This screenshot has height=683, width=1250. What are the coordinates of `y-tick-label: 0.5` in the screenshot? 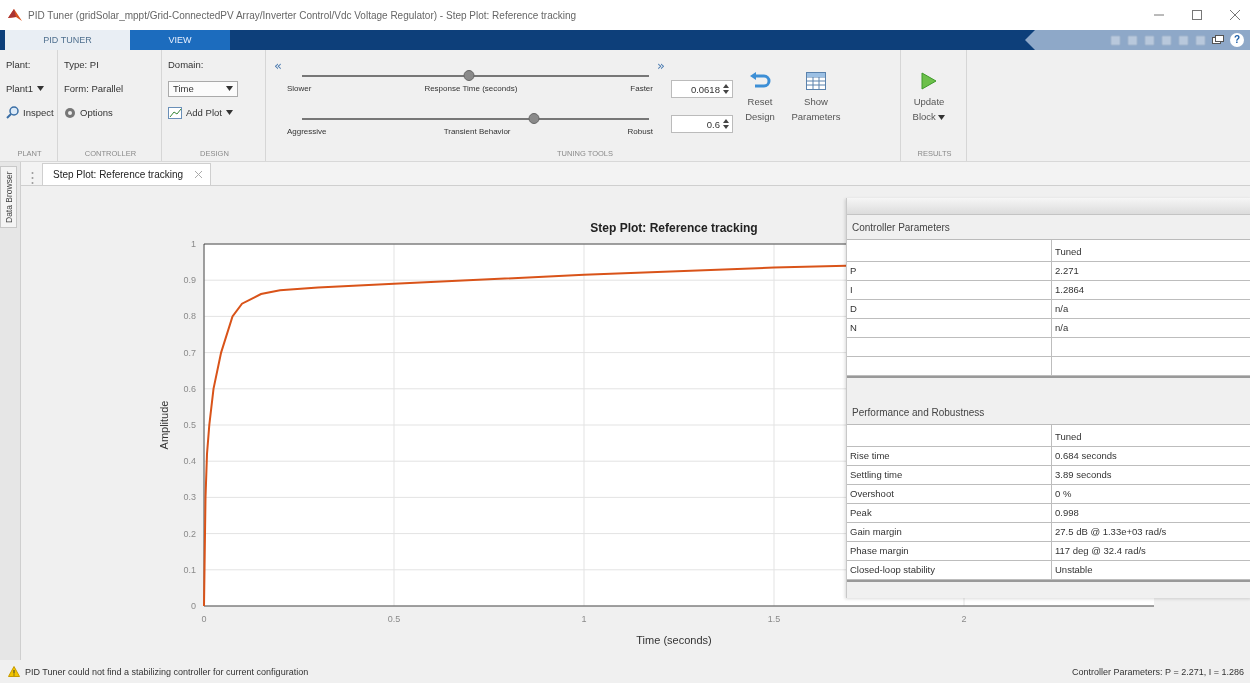 It's located at (189, 425).